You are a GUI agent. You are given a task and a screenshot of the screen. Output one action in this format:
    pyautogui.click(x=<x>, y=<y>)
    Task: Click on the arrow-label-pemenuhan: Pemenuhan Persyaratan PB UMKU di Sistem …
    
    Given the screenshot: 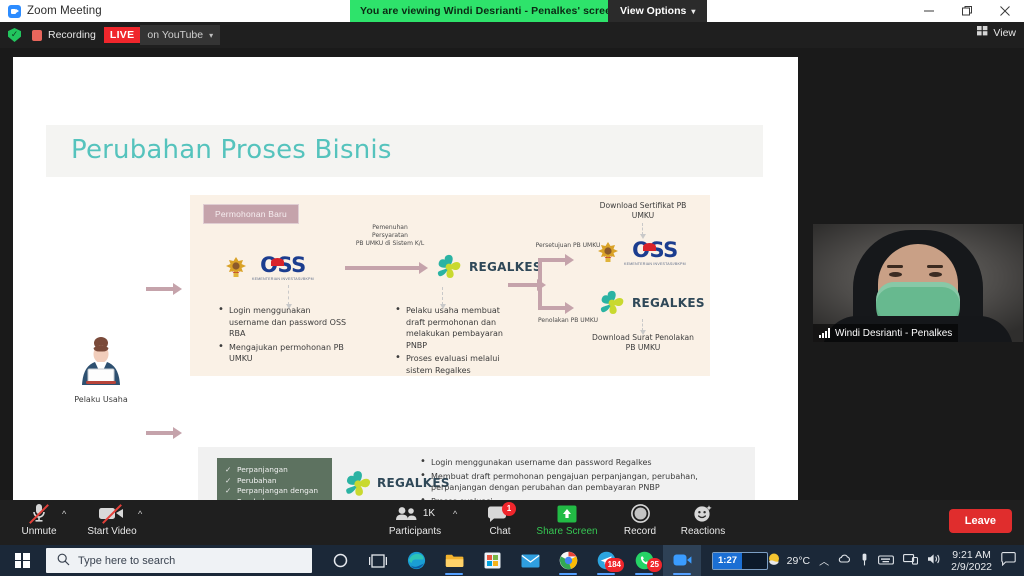 What is the action you would take?
    pyautogui.click(x=390, y=236)
    